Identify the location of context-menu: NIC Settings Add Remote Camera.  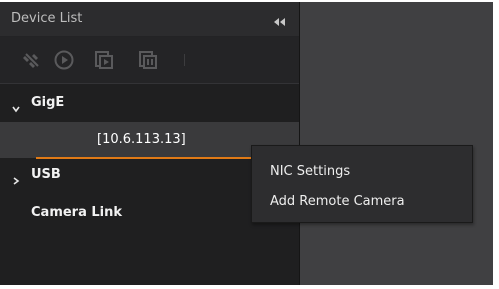
(362, 184).